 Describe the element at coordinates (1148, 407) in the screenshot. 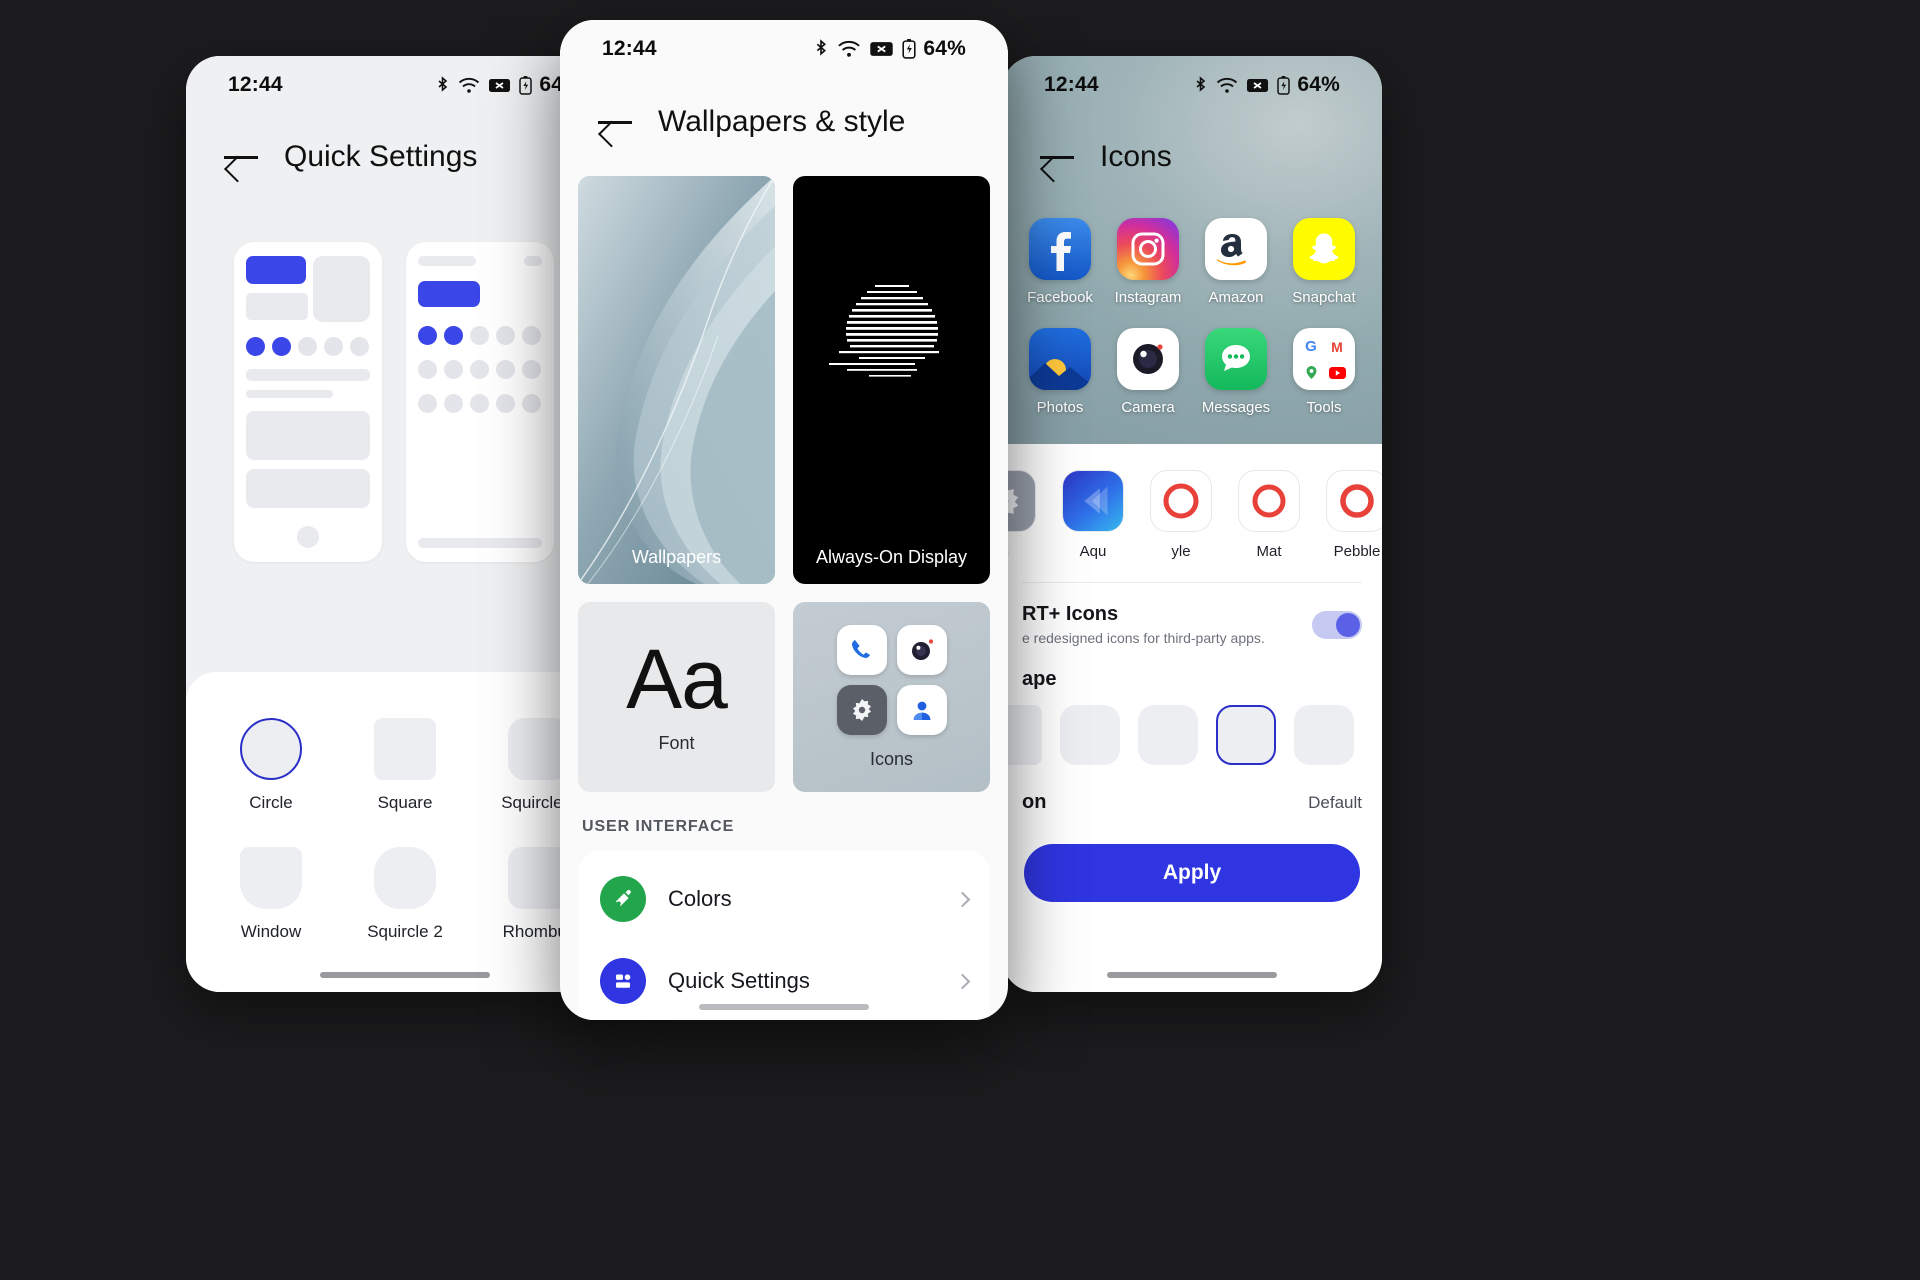

I see `app-label: Camera` at that location.